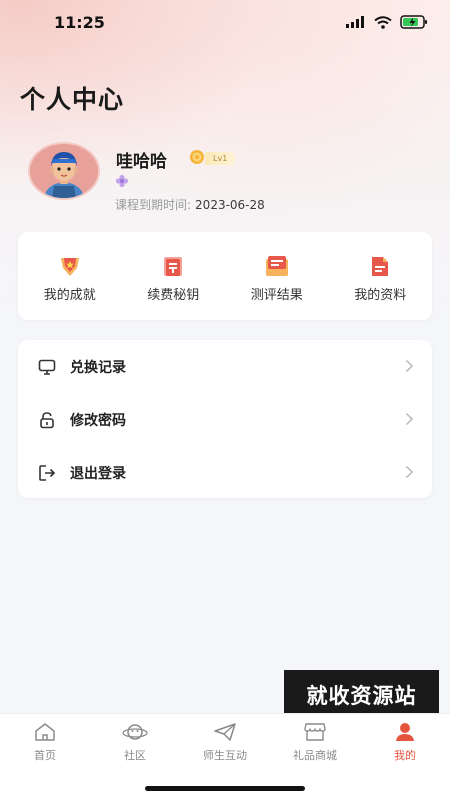  What do you see at coordinates (355, 22) in the screenshot?
I see `signal-icon` at bounding box center [355, 22].